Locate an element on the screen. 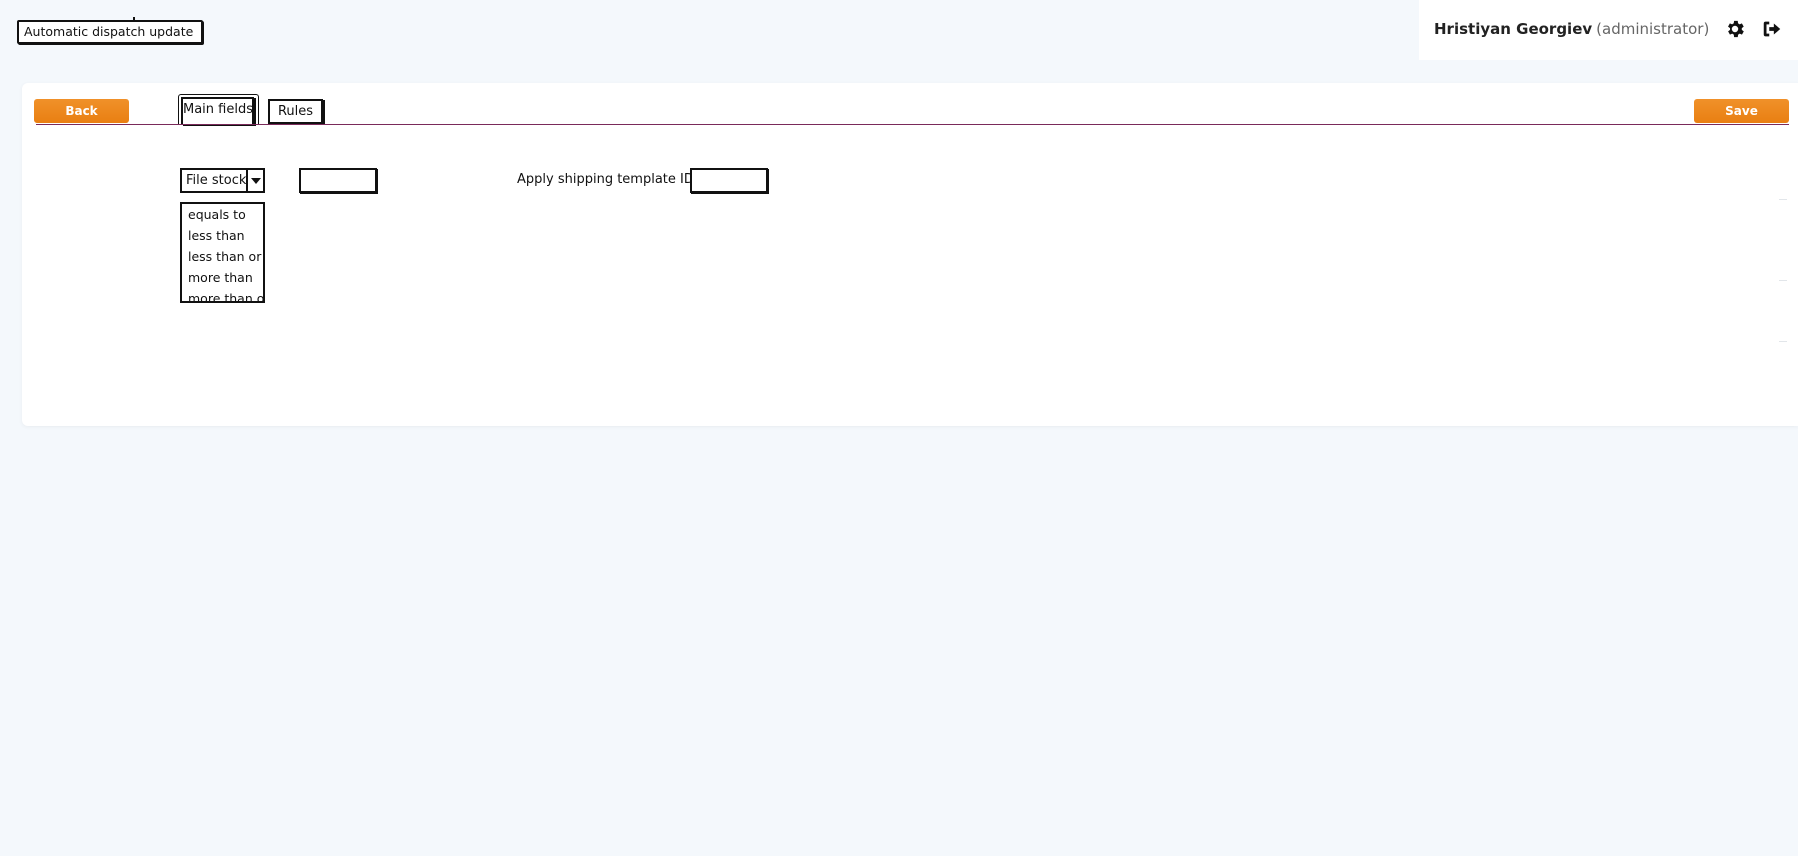  operator-option: less than is located at coordinates (222, 235).